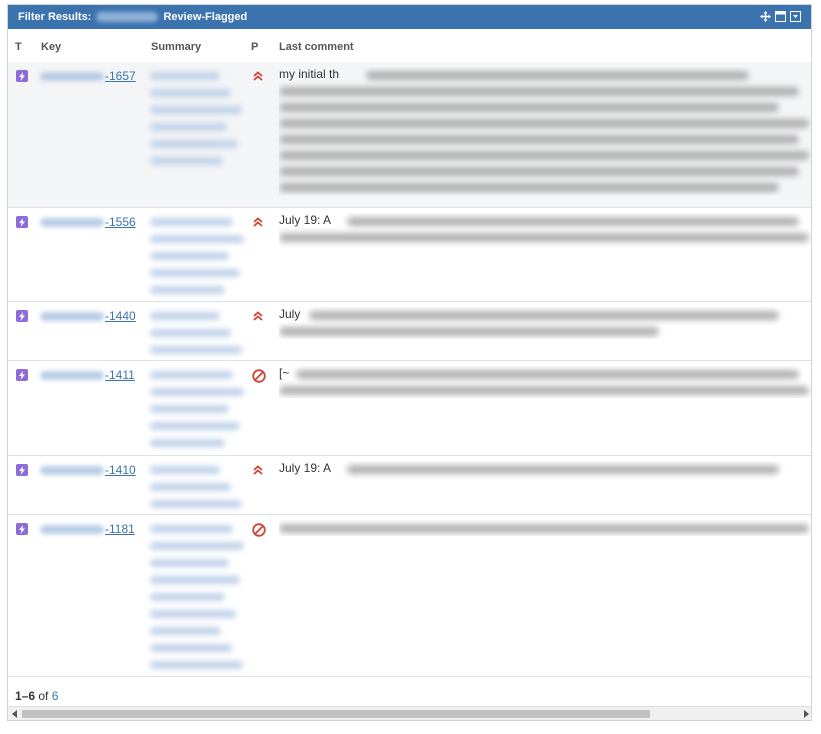 The image size is (821, 734). I want to click on col-type: T, so click(18, 47).